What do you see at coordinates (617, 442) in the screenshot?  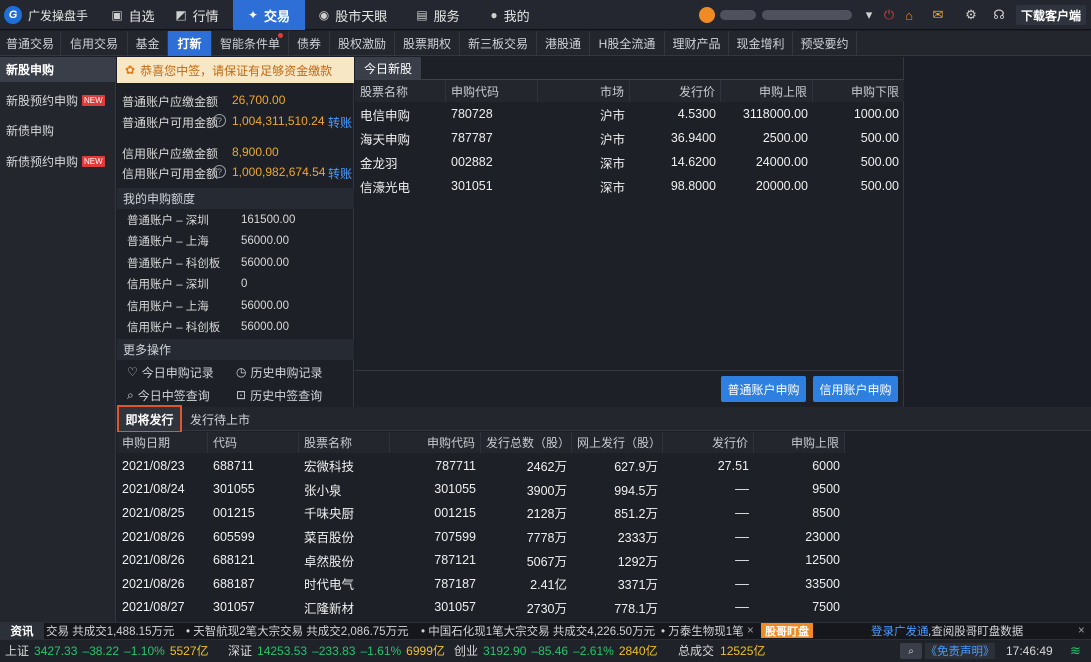 I see `column-header: 网上发行（股）` at bounding box center [617, 442].